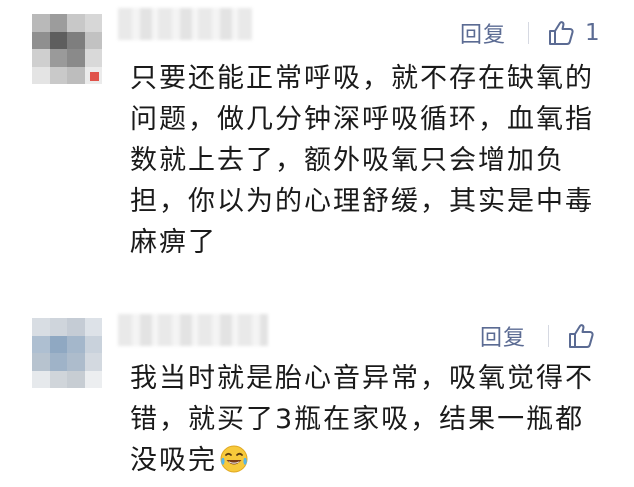 The width and height of the screenshot is (634, 487). I want to click on laughing-crying-emoji-icon, so click(234, 459).